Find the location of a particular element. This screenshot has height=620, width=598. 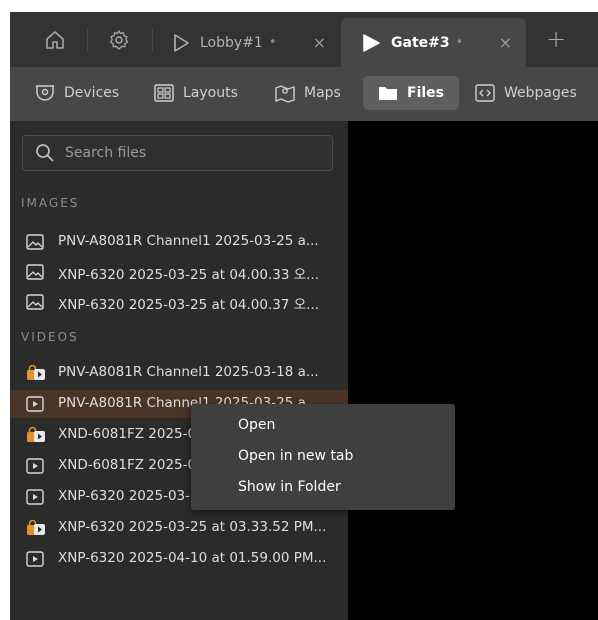

tab-lobby: Lobby#1 • × is located at coordinates (251, 42).